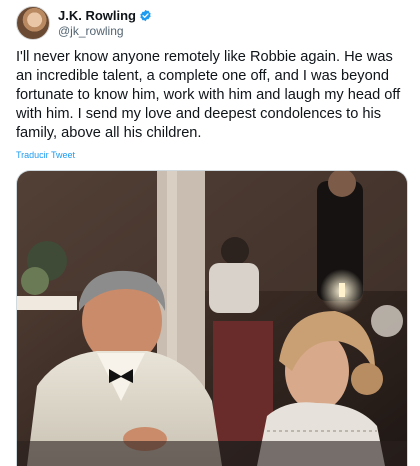  I want to click on author-info: J.K. Rowling @jk_rowling, so click(105, 23).